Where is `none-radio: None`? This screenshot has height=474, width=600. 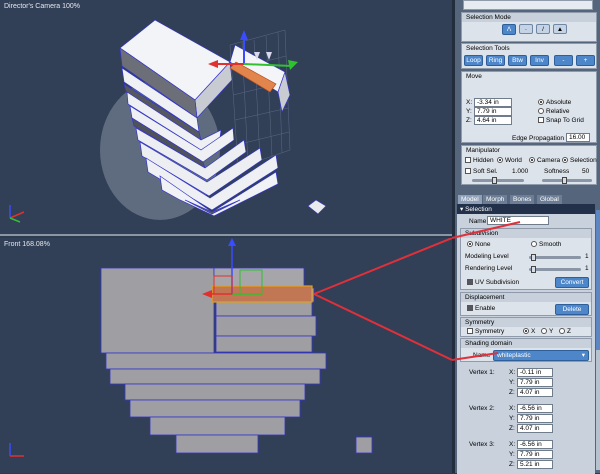
none-radio: None is located at coordinates (479, 244).